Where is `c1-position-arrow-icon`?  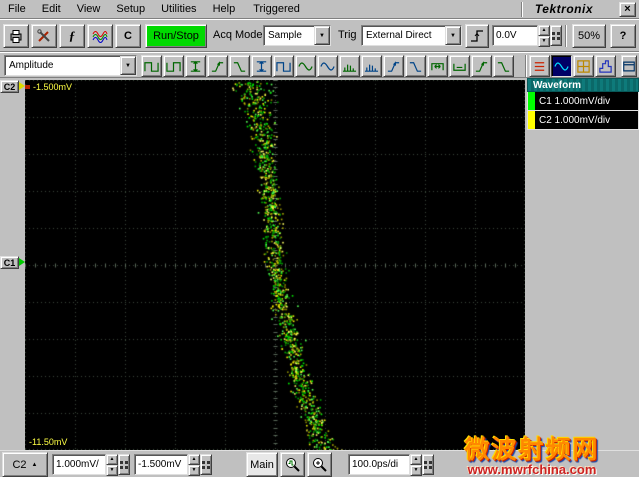 c1-position-arrow-icon is located at coordinates (22, 262).